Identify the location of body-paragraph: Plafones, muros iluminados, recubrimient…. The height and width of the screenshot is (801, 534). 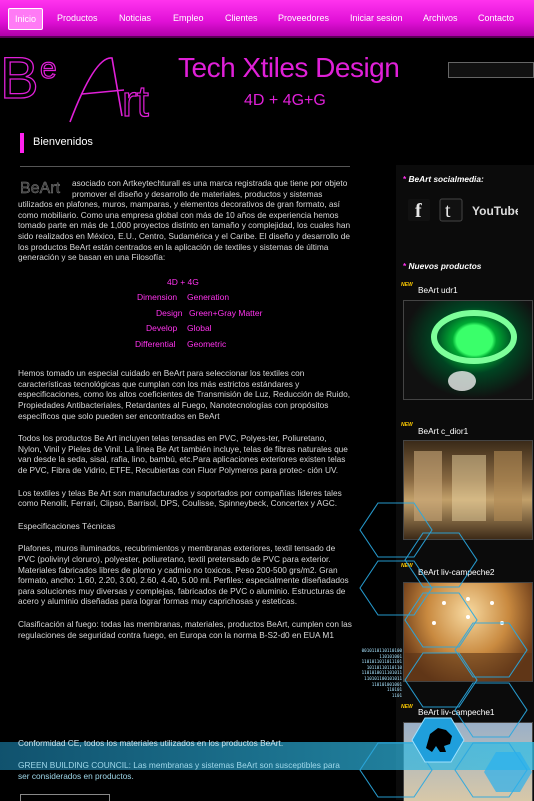
(183, 575).